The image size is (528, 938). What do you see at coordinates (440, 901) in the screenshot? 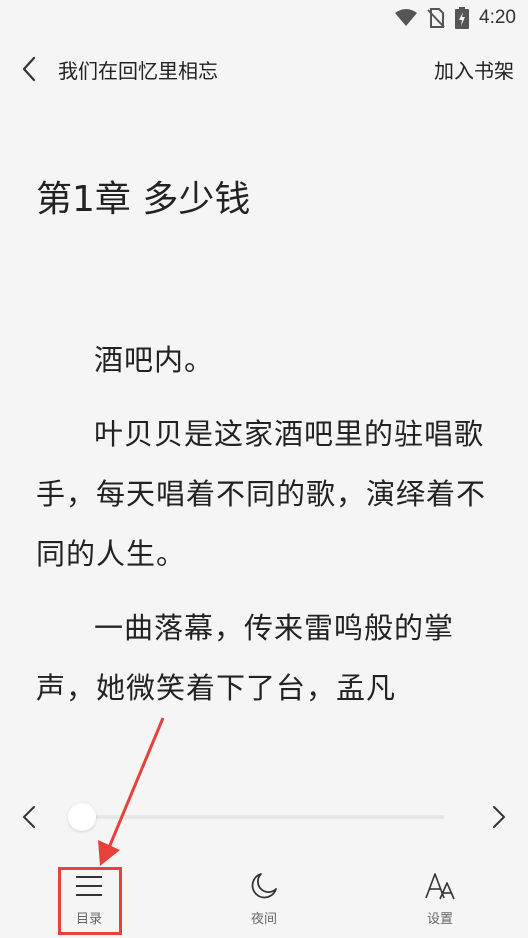
I see `settings-button: 设置` at bounding box center [440, 901].